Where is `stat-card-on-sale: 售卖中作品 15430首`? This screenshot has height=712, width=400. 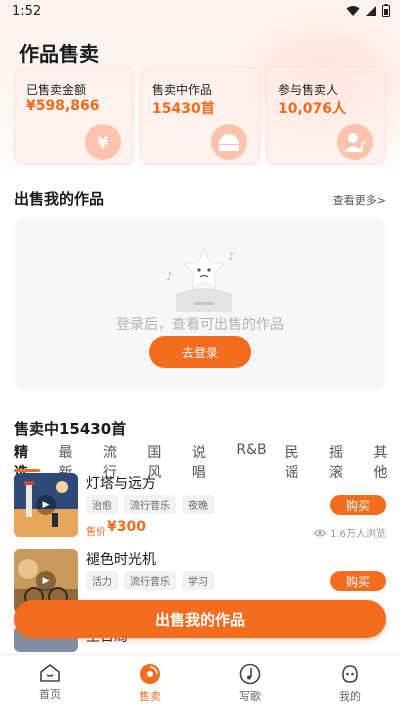 stat-card-on-sale: 售卖中作品 15430首 is located at coordinates (200, 116).